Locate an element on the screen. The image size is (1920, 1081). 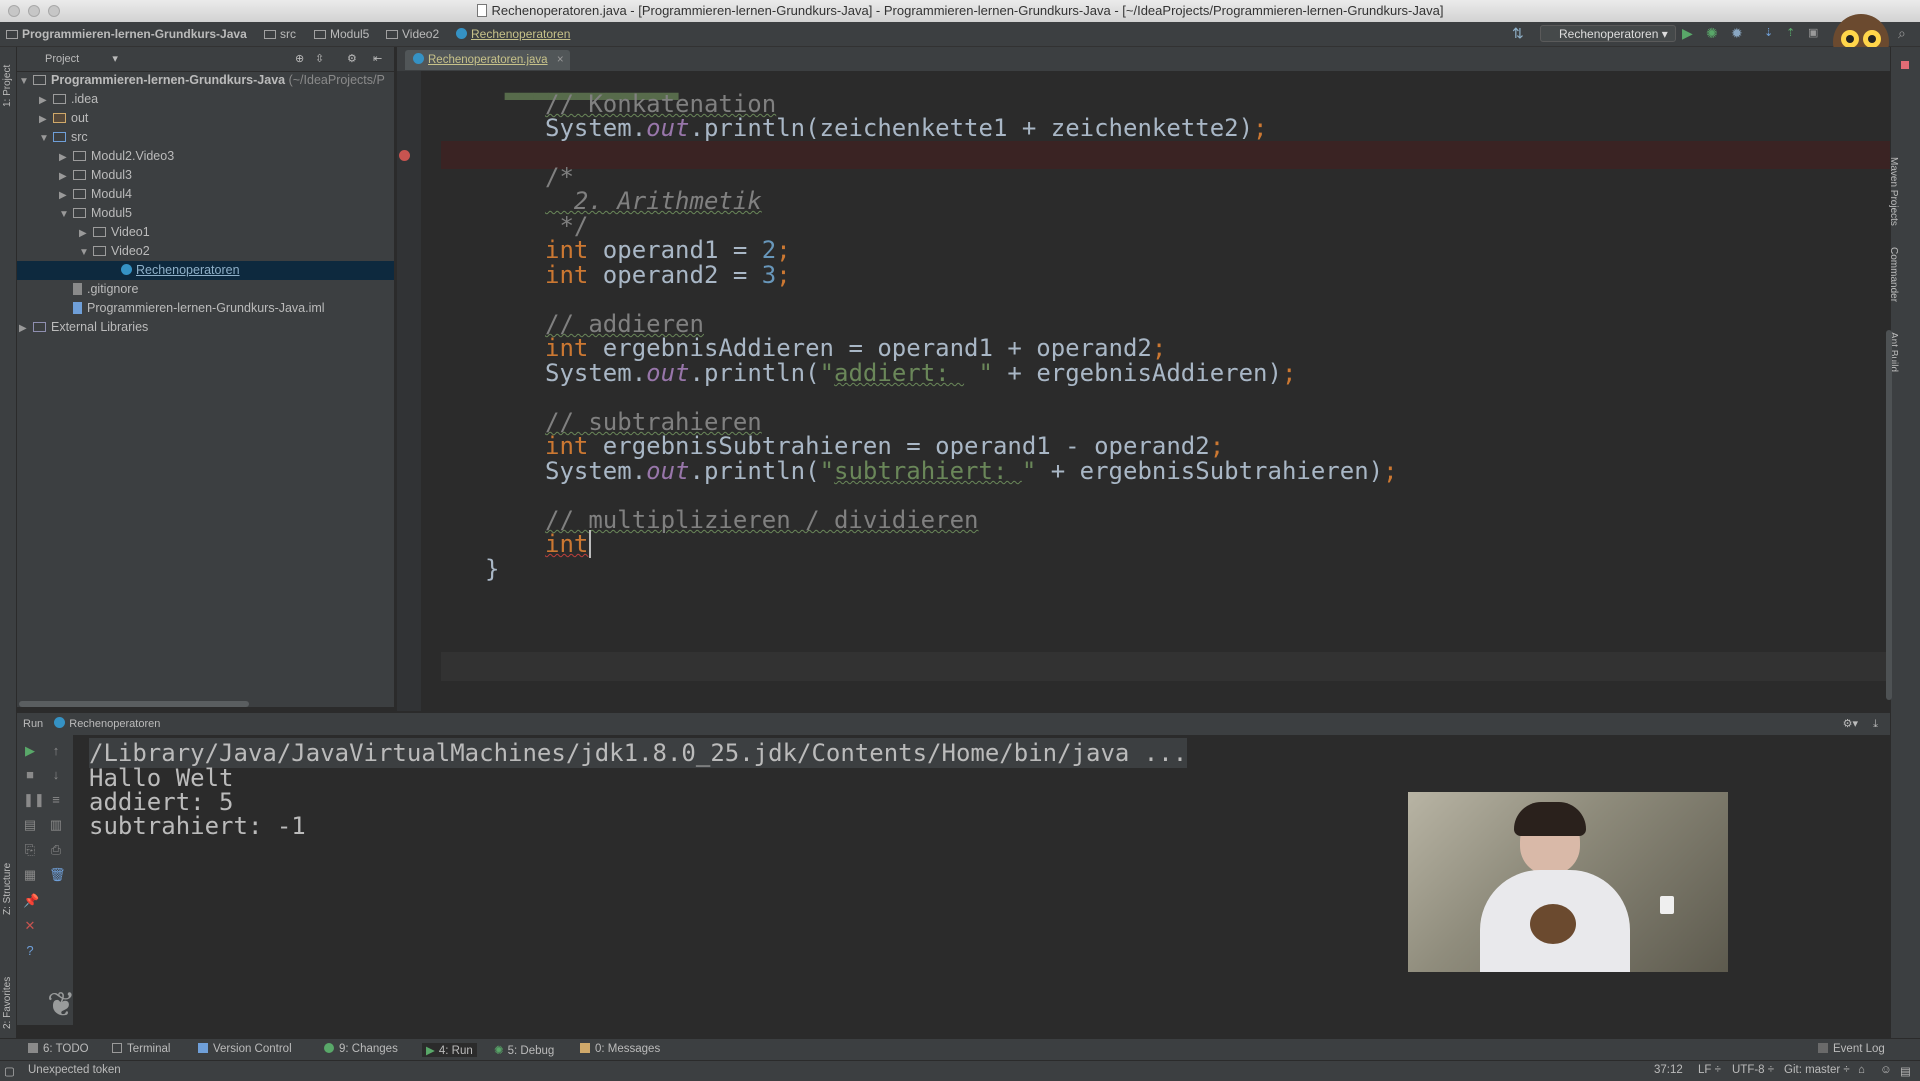
right-tool-strip: Maven Projects Commander Ant Build is located at coordinates (1904, 547).